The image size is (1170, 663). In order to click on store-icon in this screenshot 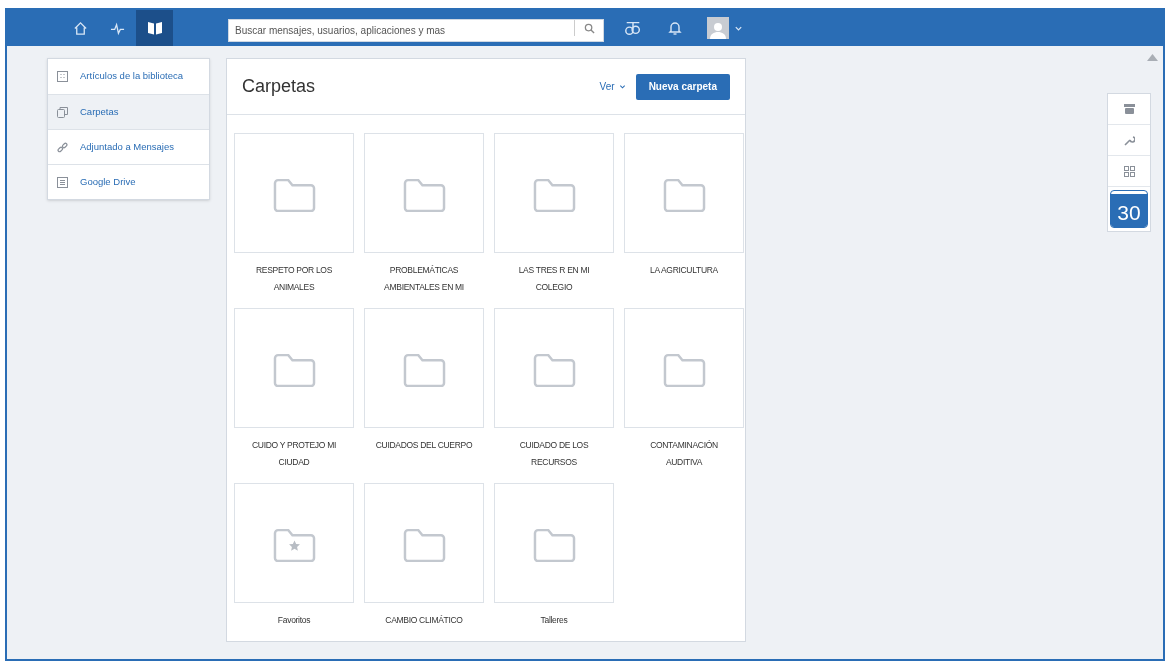, I will do `click(1129, 109)`.